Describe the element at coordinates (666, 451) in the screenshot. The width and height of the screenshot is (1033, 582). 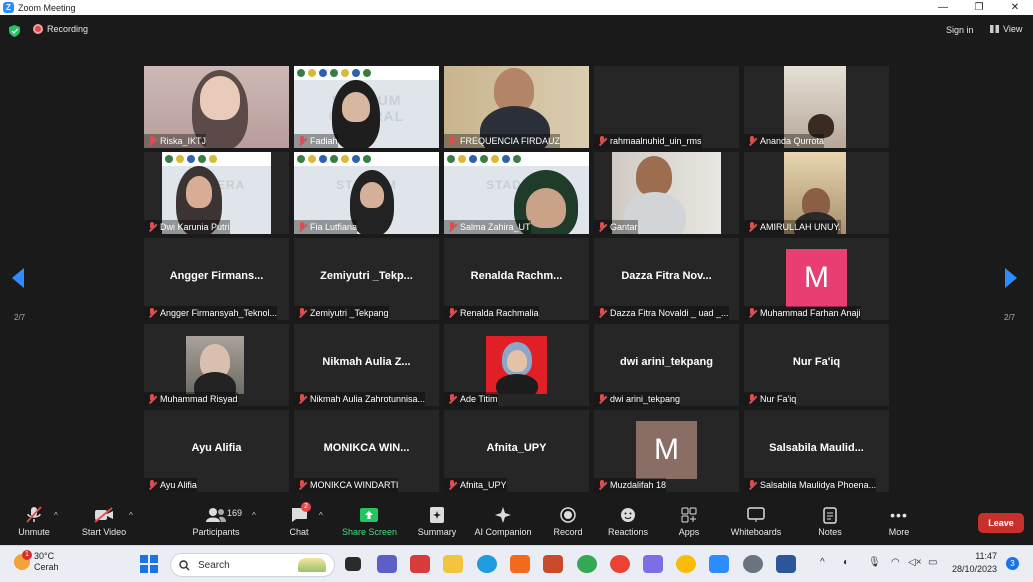
I see `video-tile: M Muzdalifah 18` at that location.